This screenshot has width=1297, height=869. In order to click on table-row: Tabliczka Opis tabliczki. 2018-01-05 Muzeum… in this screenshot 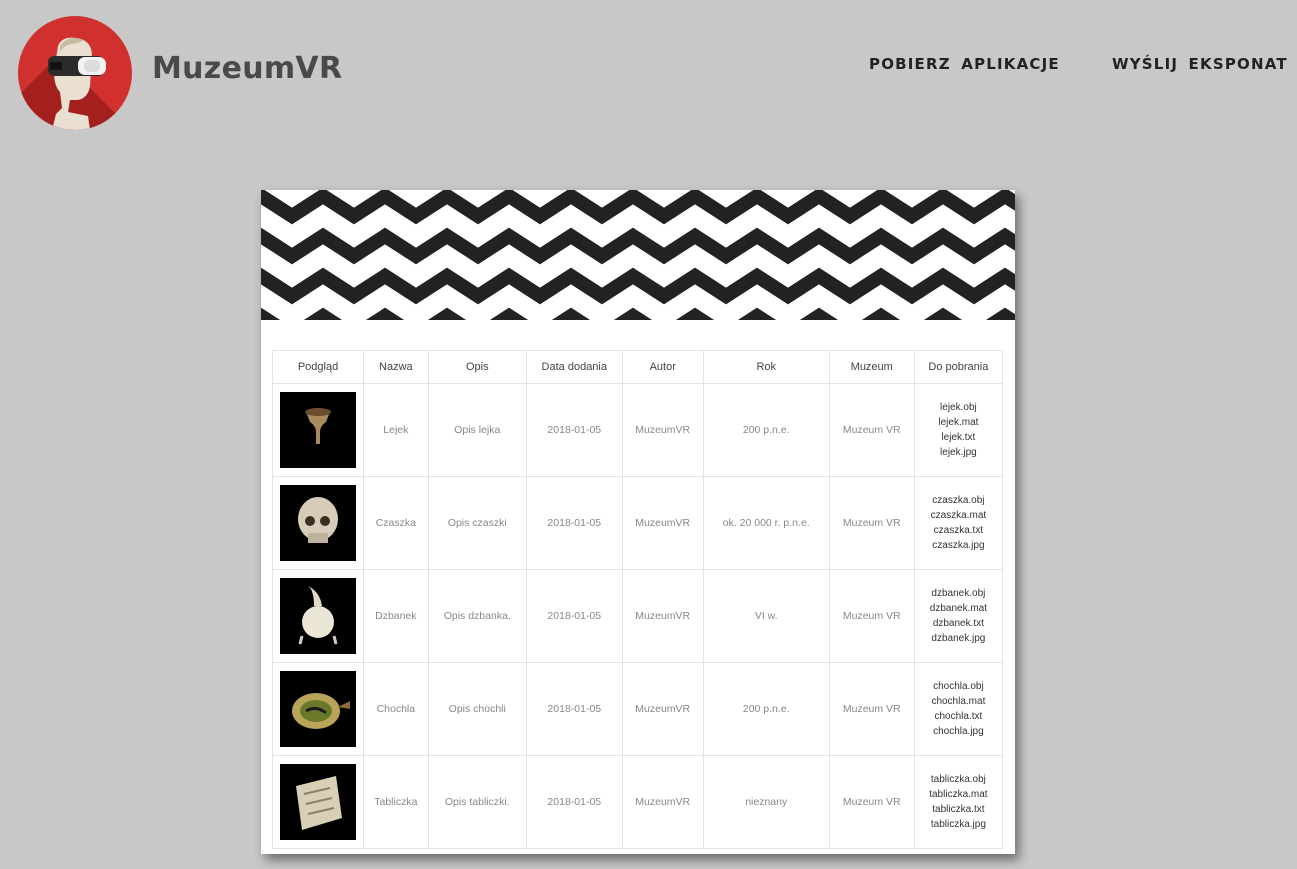, I will do `click(638, 802)`.